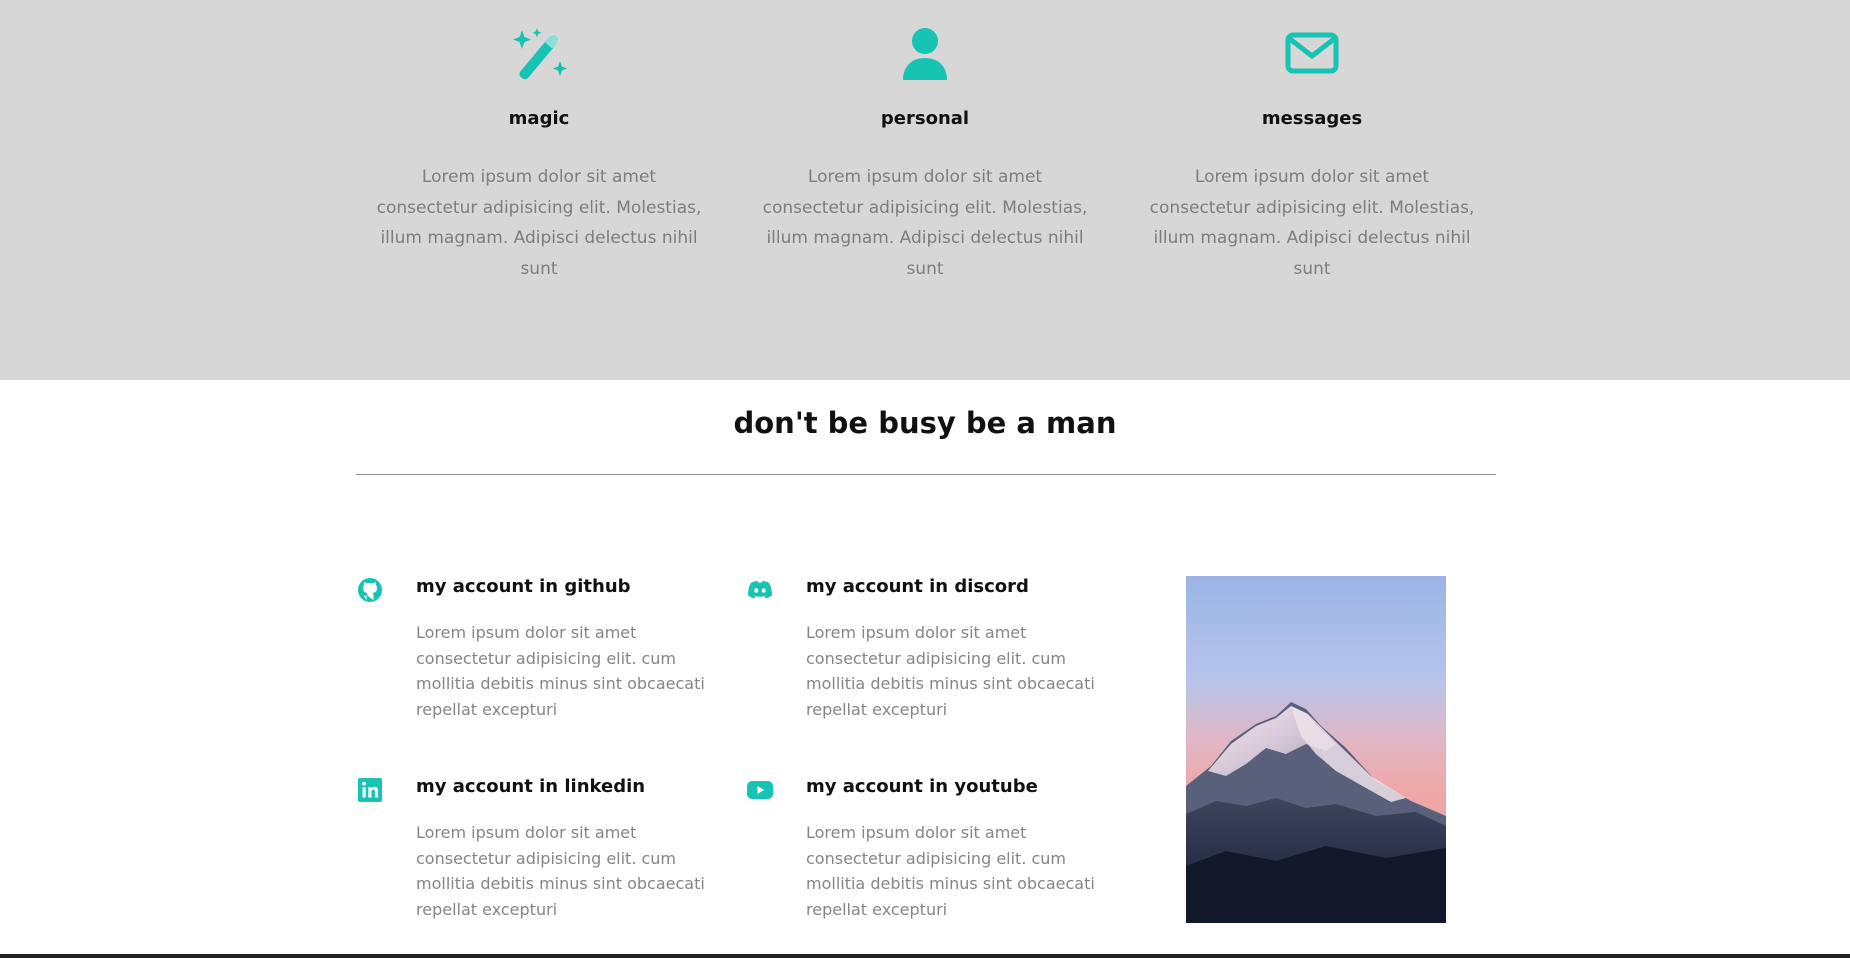 The image size is (1850, 958). I want to click on account-title: my account in linkedin, so click(530, 786).